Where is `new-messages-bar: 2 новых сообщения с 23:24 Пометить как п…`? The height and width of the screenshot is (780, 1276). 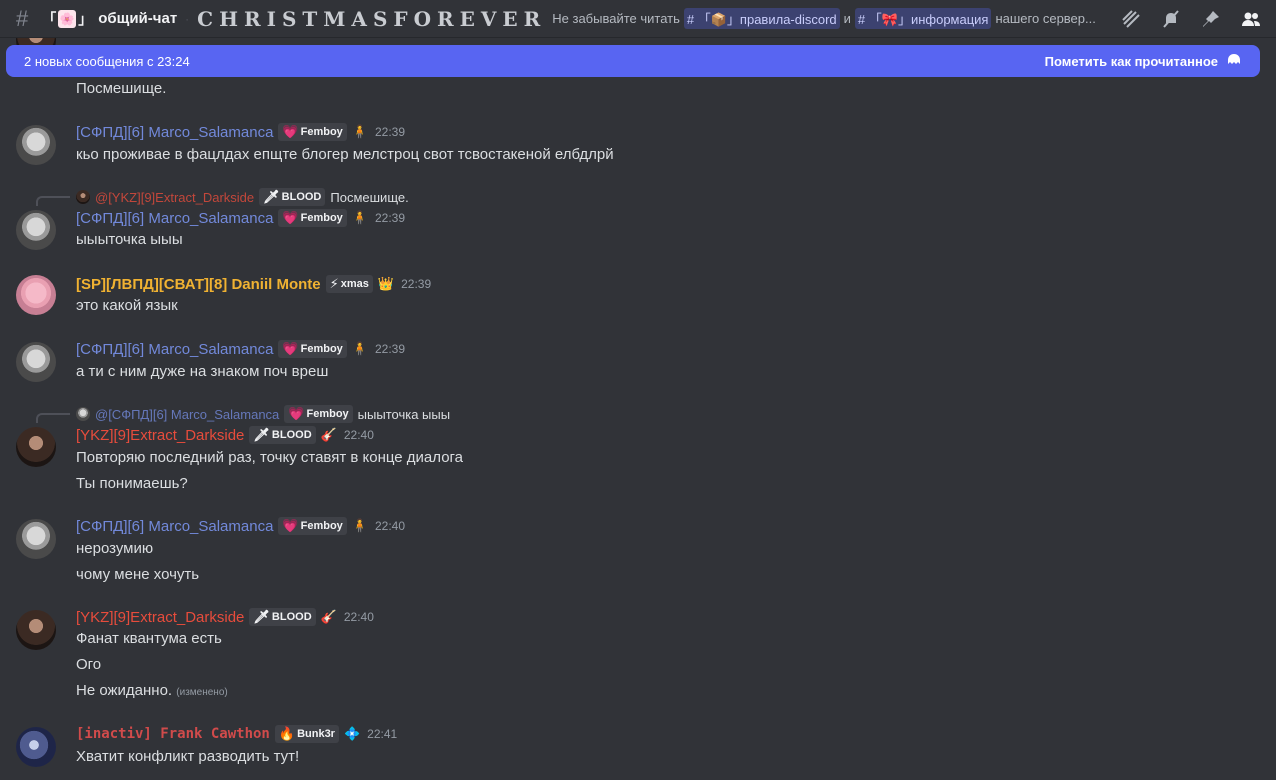
new-messages-bar: 2 новых сообщения с 23:24 Пометить как п… is located at coordinates (633, 61).